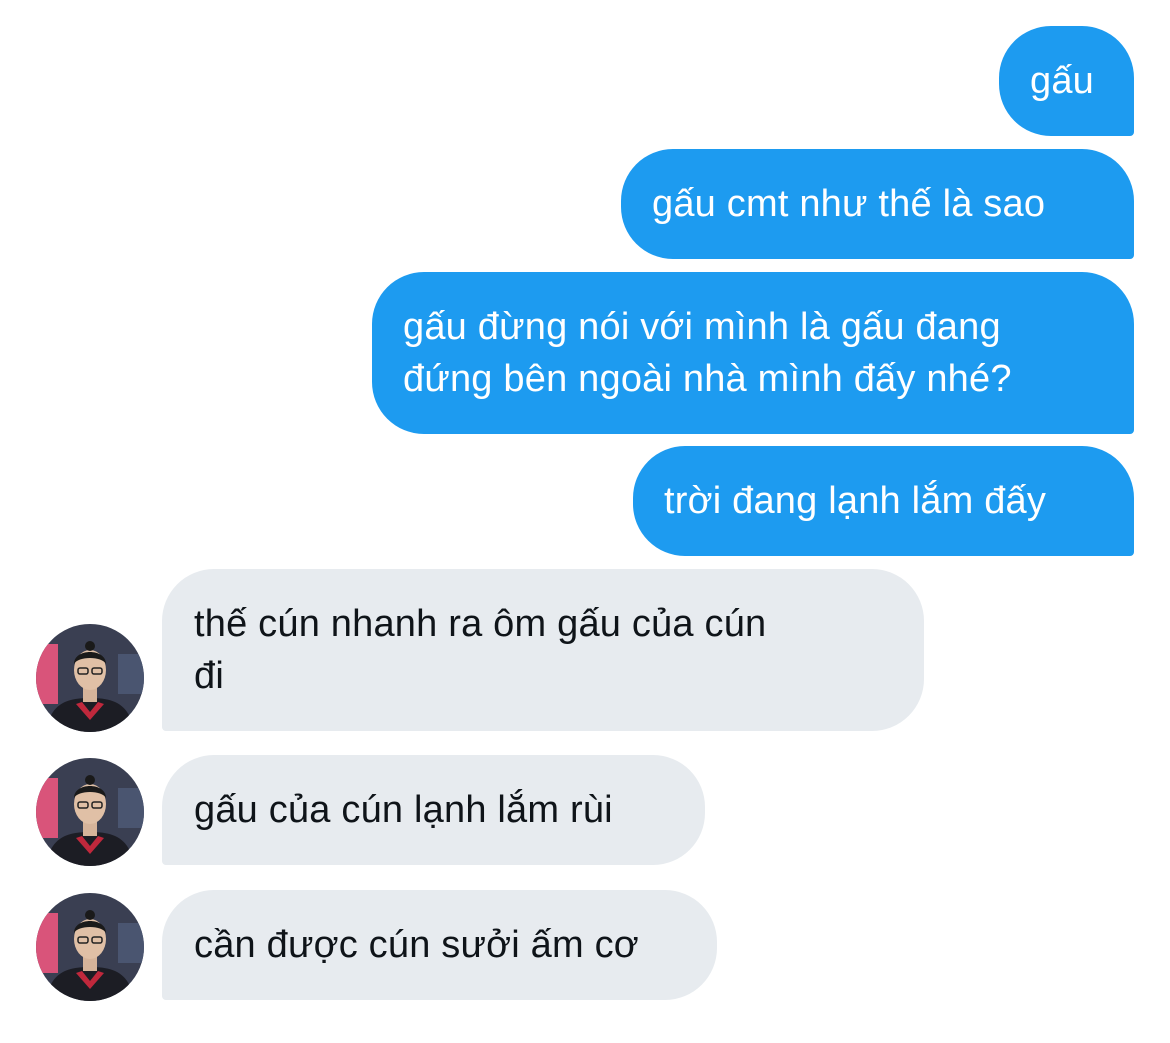 This screenshot has width=1170, height=1043. Describe the element at coordinates (1066, 81) in the screenshot. I see `sent-message-bubble: gấu` at that location.